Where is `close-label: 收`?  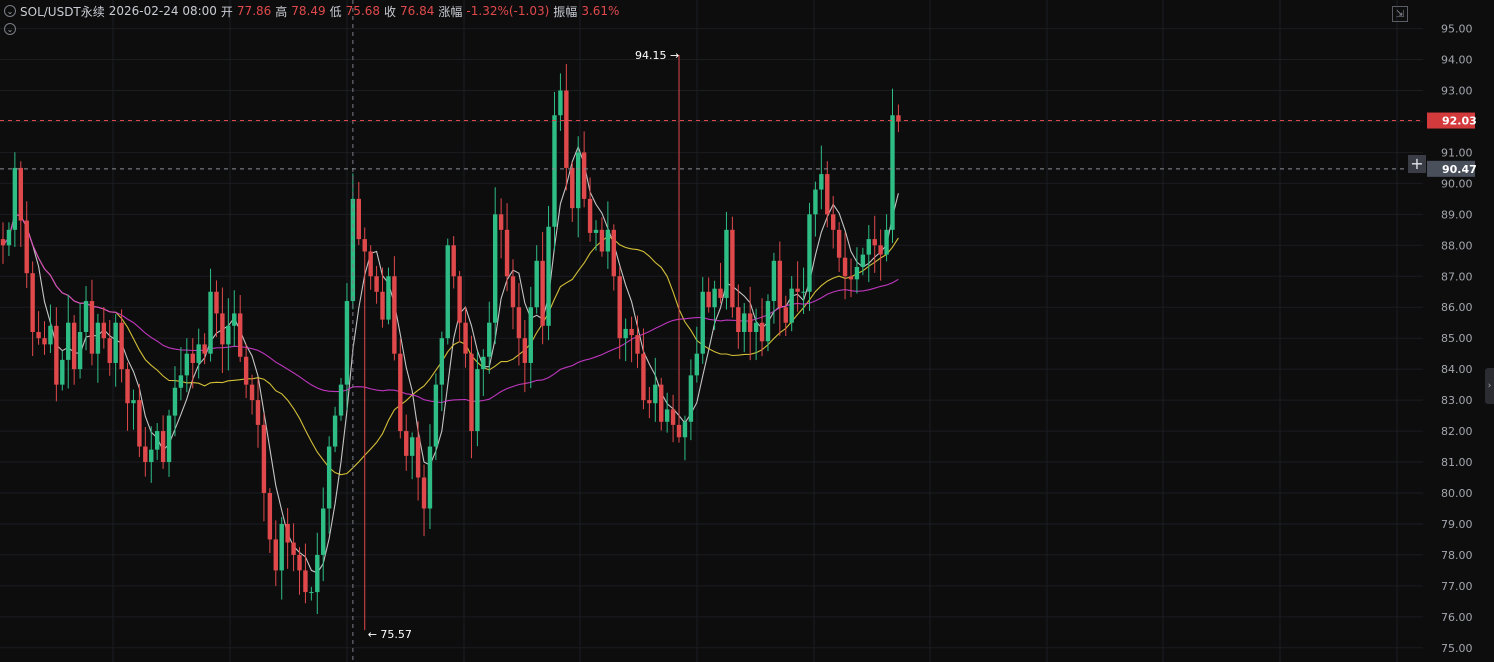 close-label: 收 is located at coordinates (390, 11).